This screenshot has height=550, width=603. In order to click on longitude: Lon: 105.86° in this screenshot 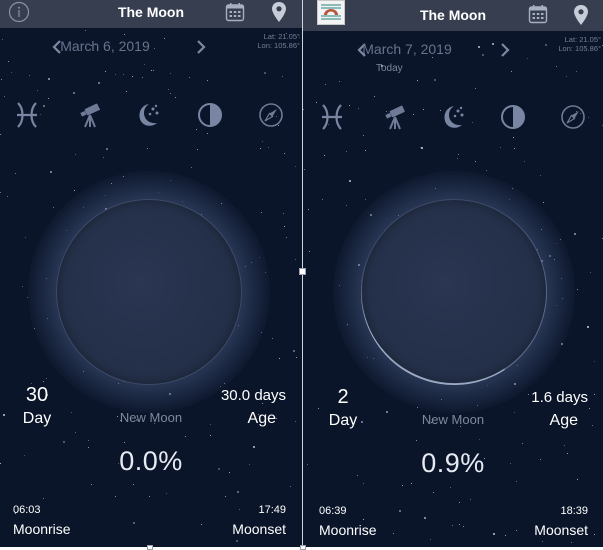, I will do `click(579, 48)`.